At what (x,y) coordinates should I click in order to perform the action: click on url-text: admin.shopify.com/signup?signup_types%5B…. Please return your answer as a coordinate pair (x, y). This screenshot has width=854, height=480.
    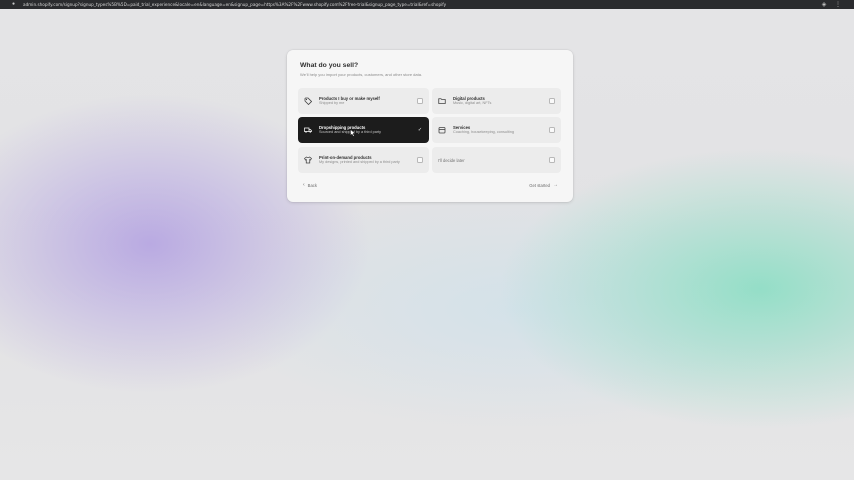
    Looking at the image, I should click on (418, 4).